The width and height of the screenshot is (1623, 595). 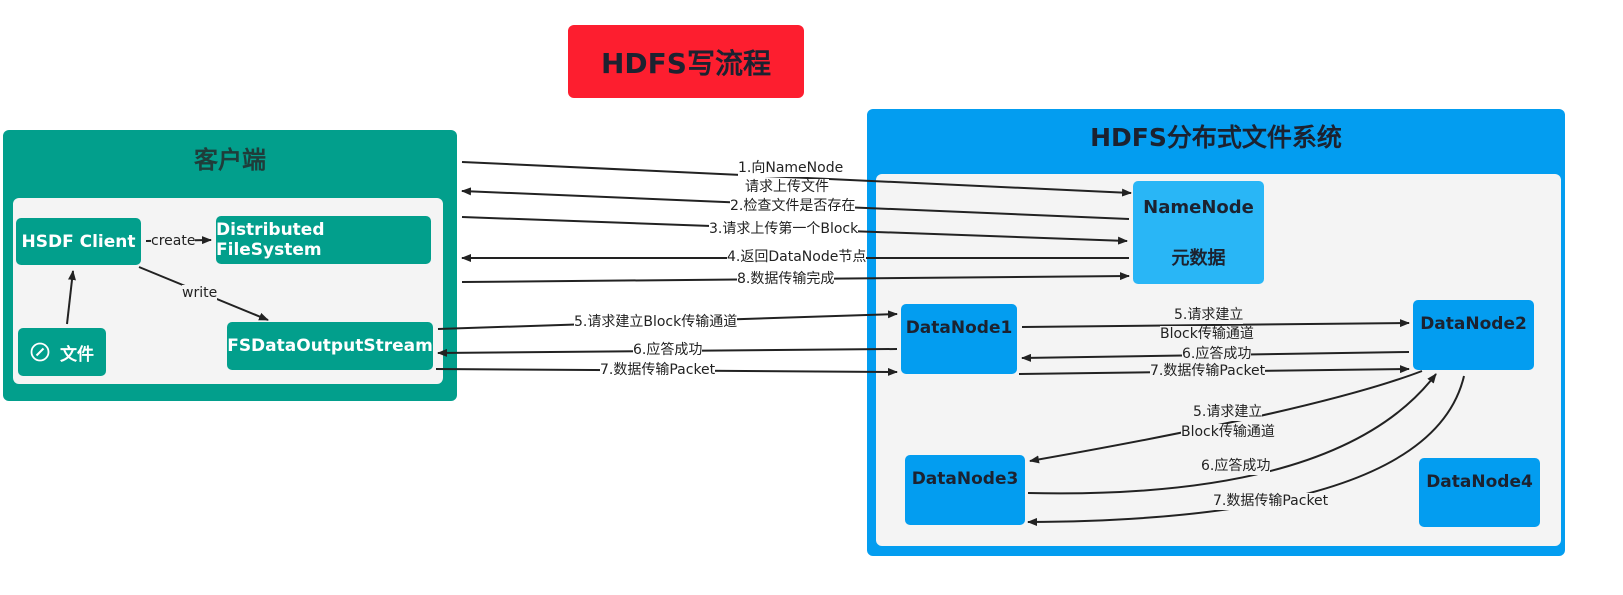 I want to click on step6-dn23-label: 6.应答成功, so click(x=1236, y=466).